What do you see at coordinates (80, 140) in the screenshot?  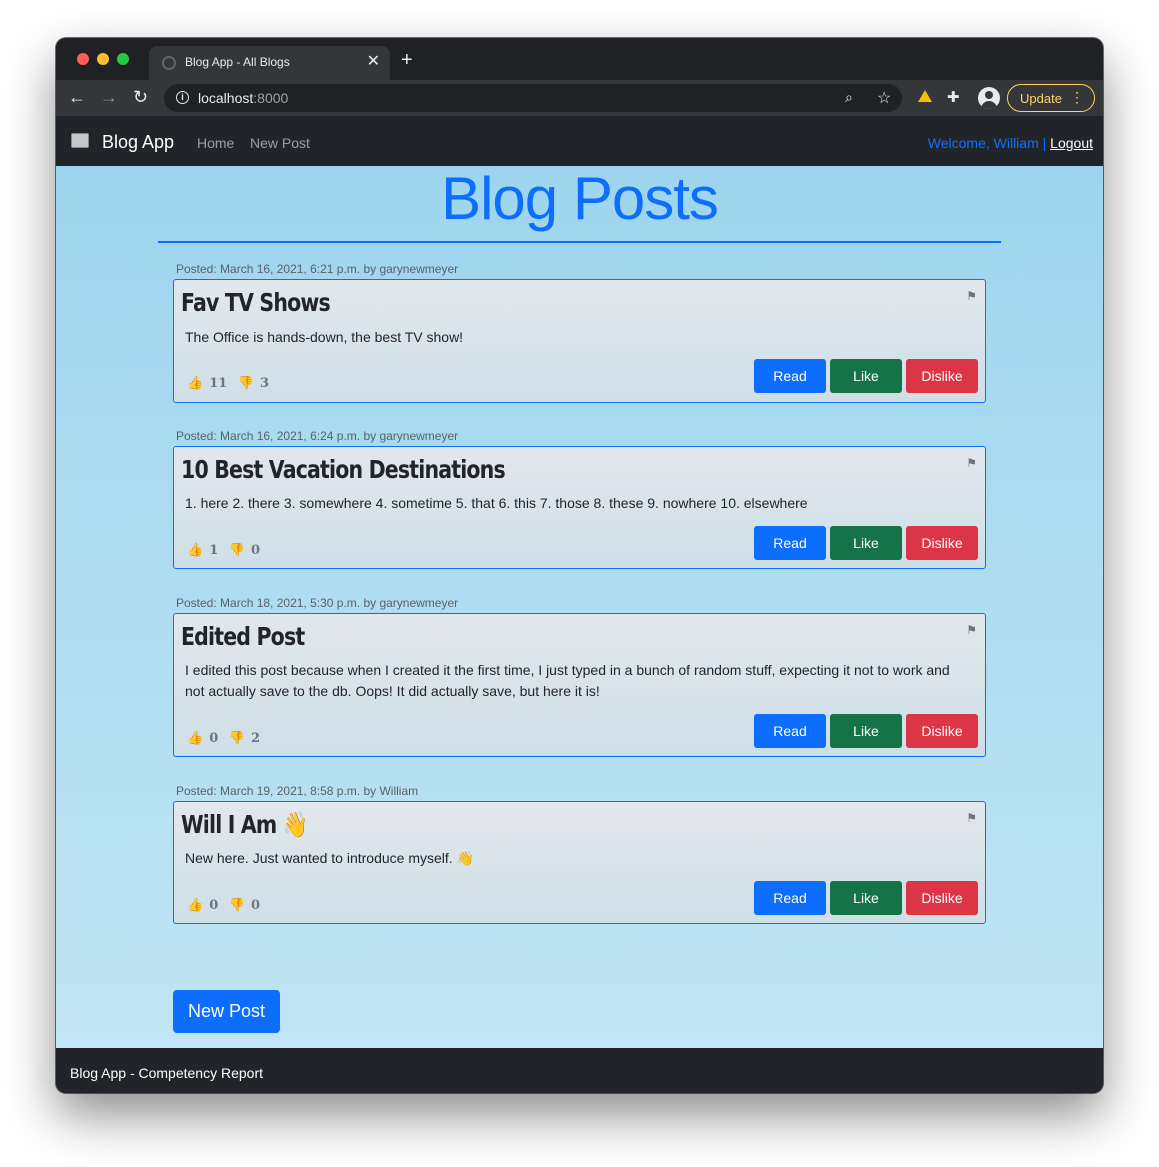 I see `laptop-icon` at bounding box center [80, 140].